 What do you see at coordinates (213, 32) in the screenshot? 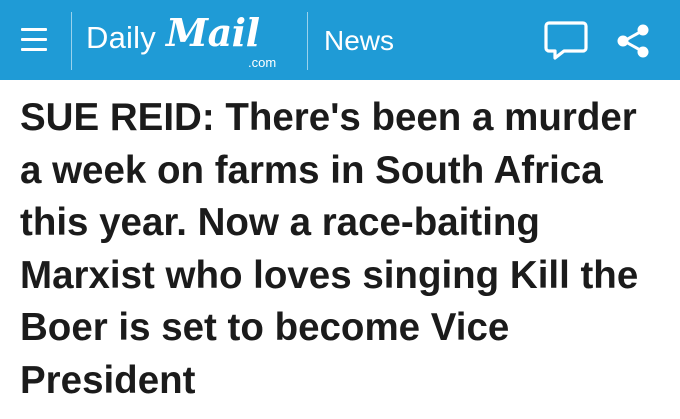
I see `logo-mail-text: Mail` at bounding box center [213, 32].